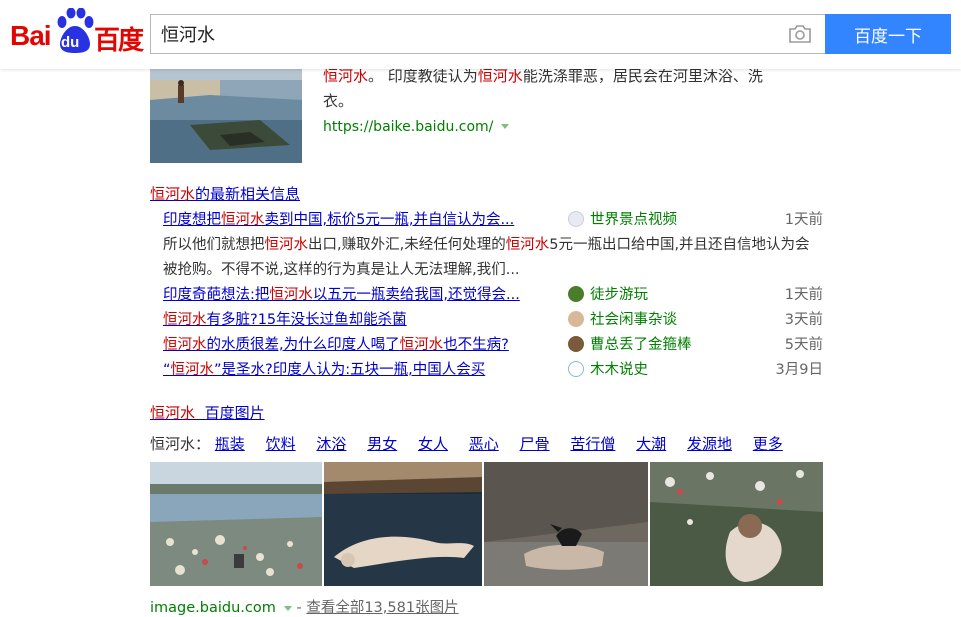 This screenshot has width=961, height=617. Describe the element at coordinates (303, 345) in the screenshot. I see `news-text: 的水质很差,为什么印度人喝了` at that location.